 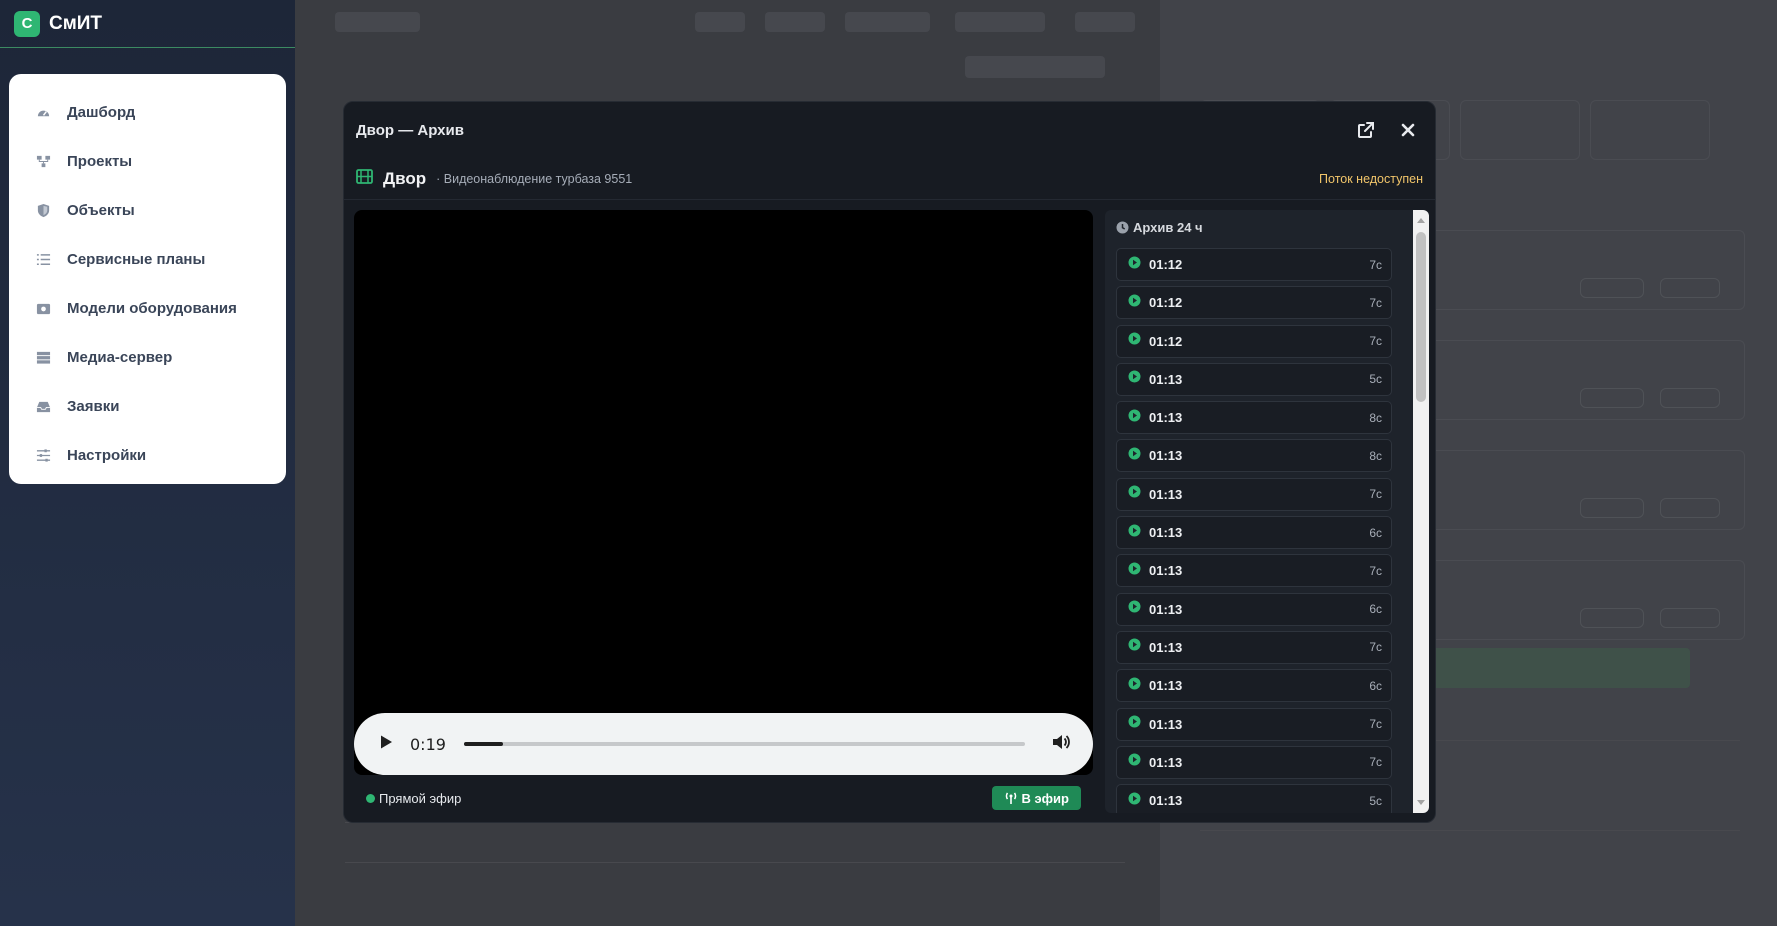 I want to click on close-button, so click(x=1408, y=130).